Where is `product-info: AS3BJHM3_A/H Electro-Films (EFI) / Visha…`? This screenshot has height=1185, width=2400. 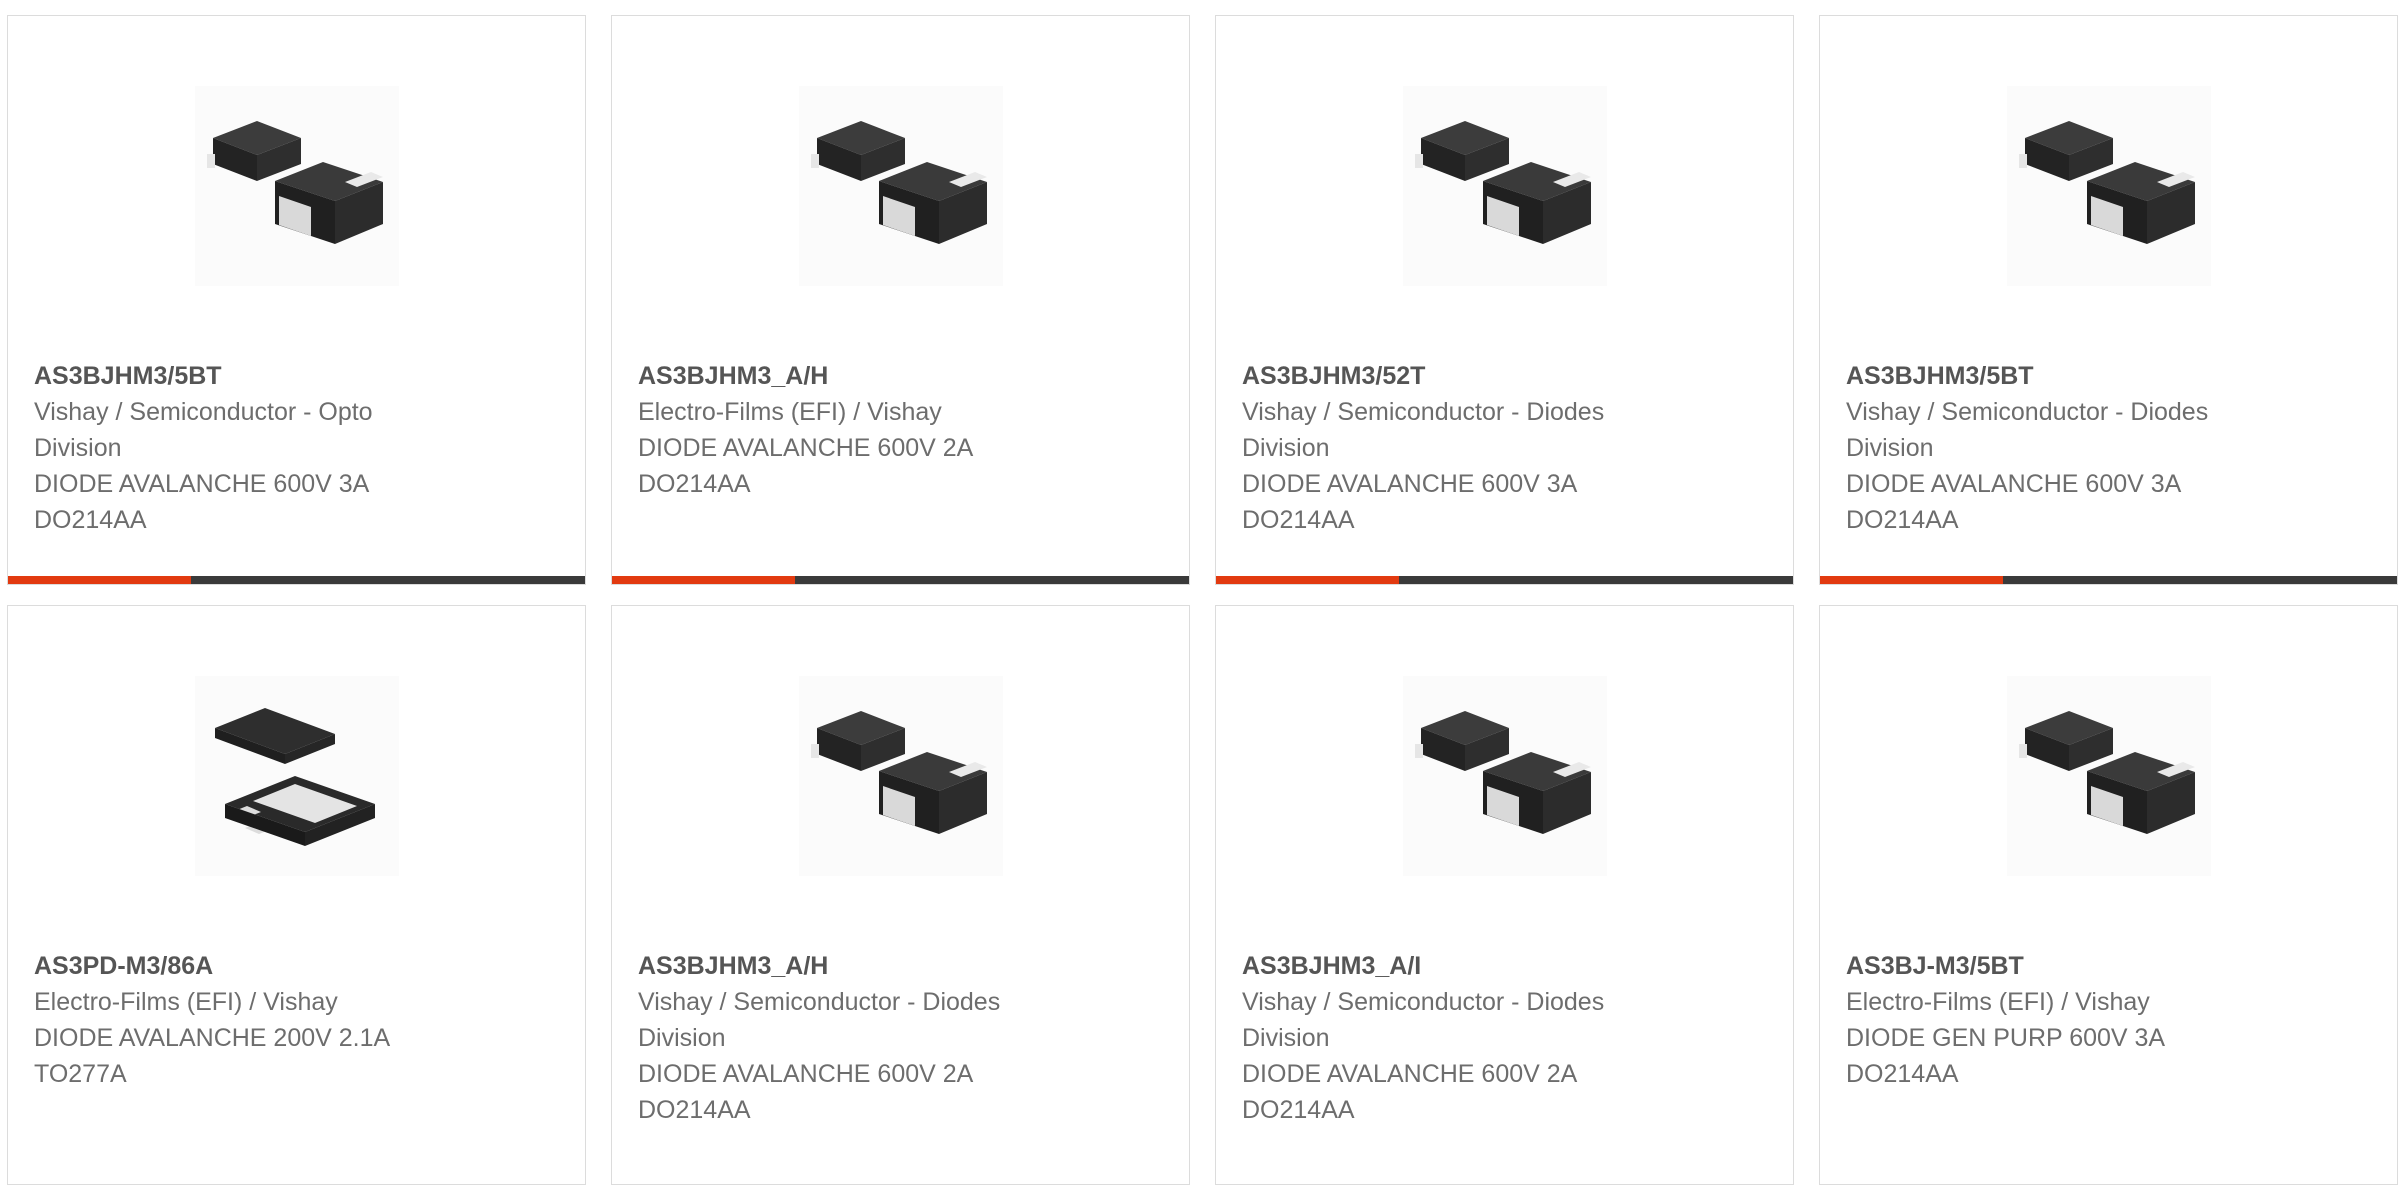 product-info: AS3BJHM3_A/H Electro-Films (EFI) / Visha… is located at coordinates (903, 430).